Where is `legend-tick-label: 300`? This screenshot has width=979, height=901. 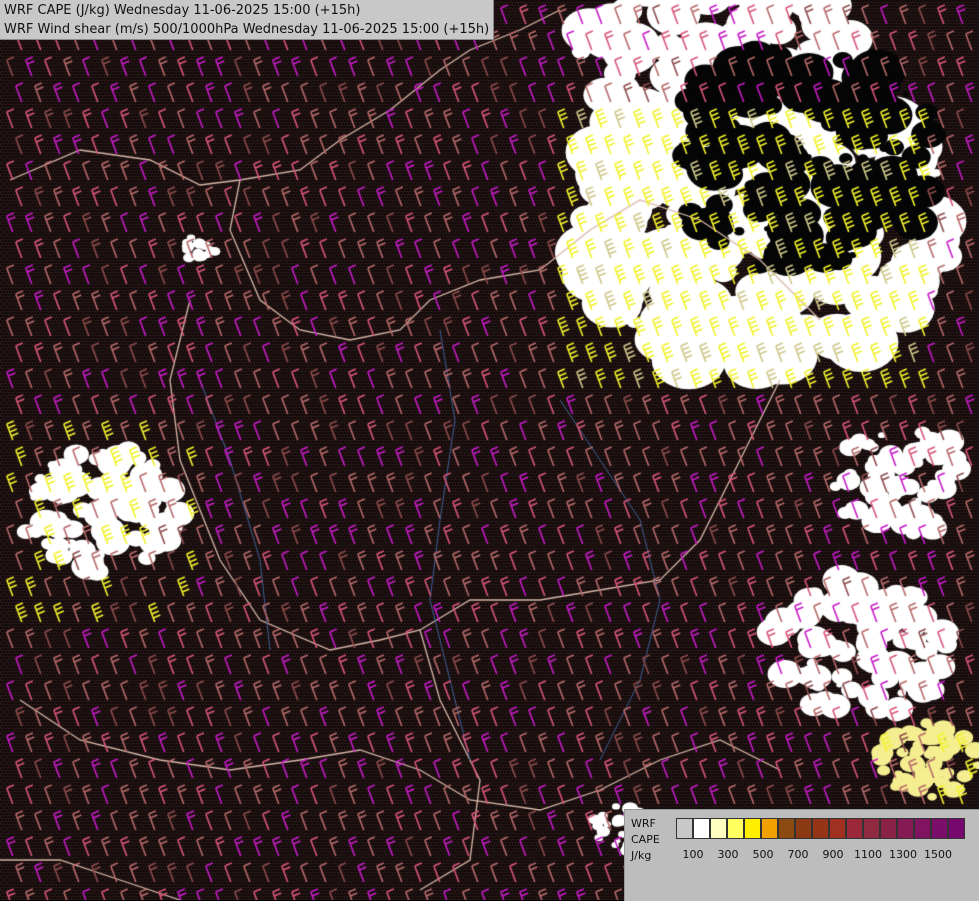
legend-tick-label: 300 is located at coordinates (728, 854).